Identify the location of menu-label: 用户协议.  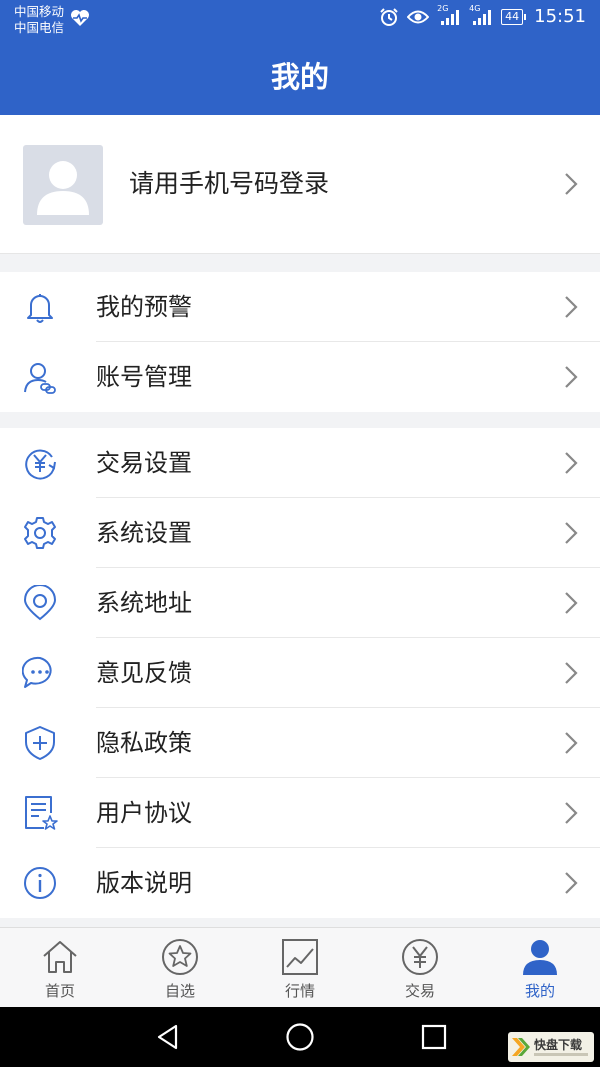
(144, 813).